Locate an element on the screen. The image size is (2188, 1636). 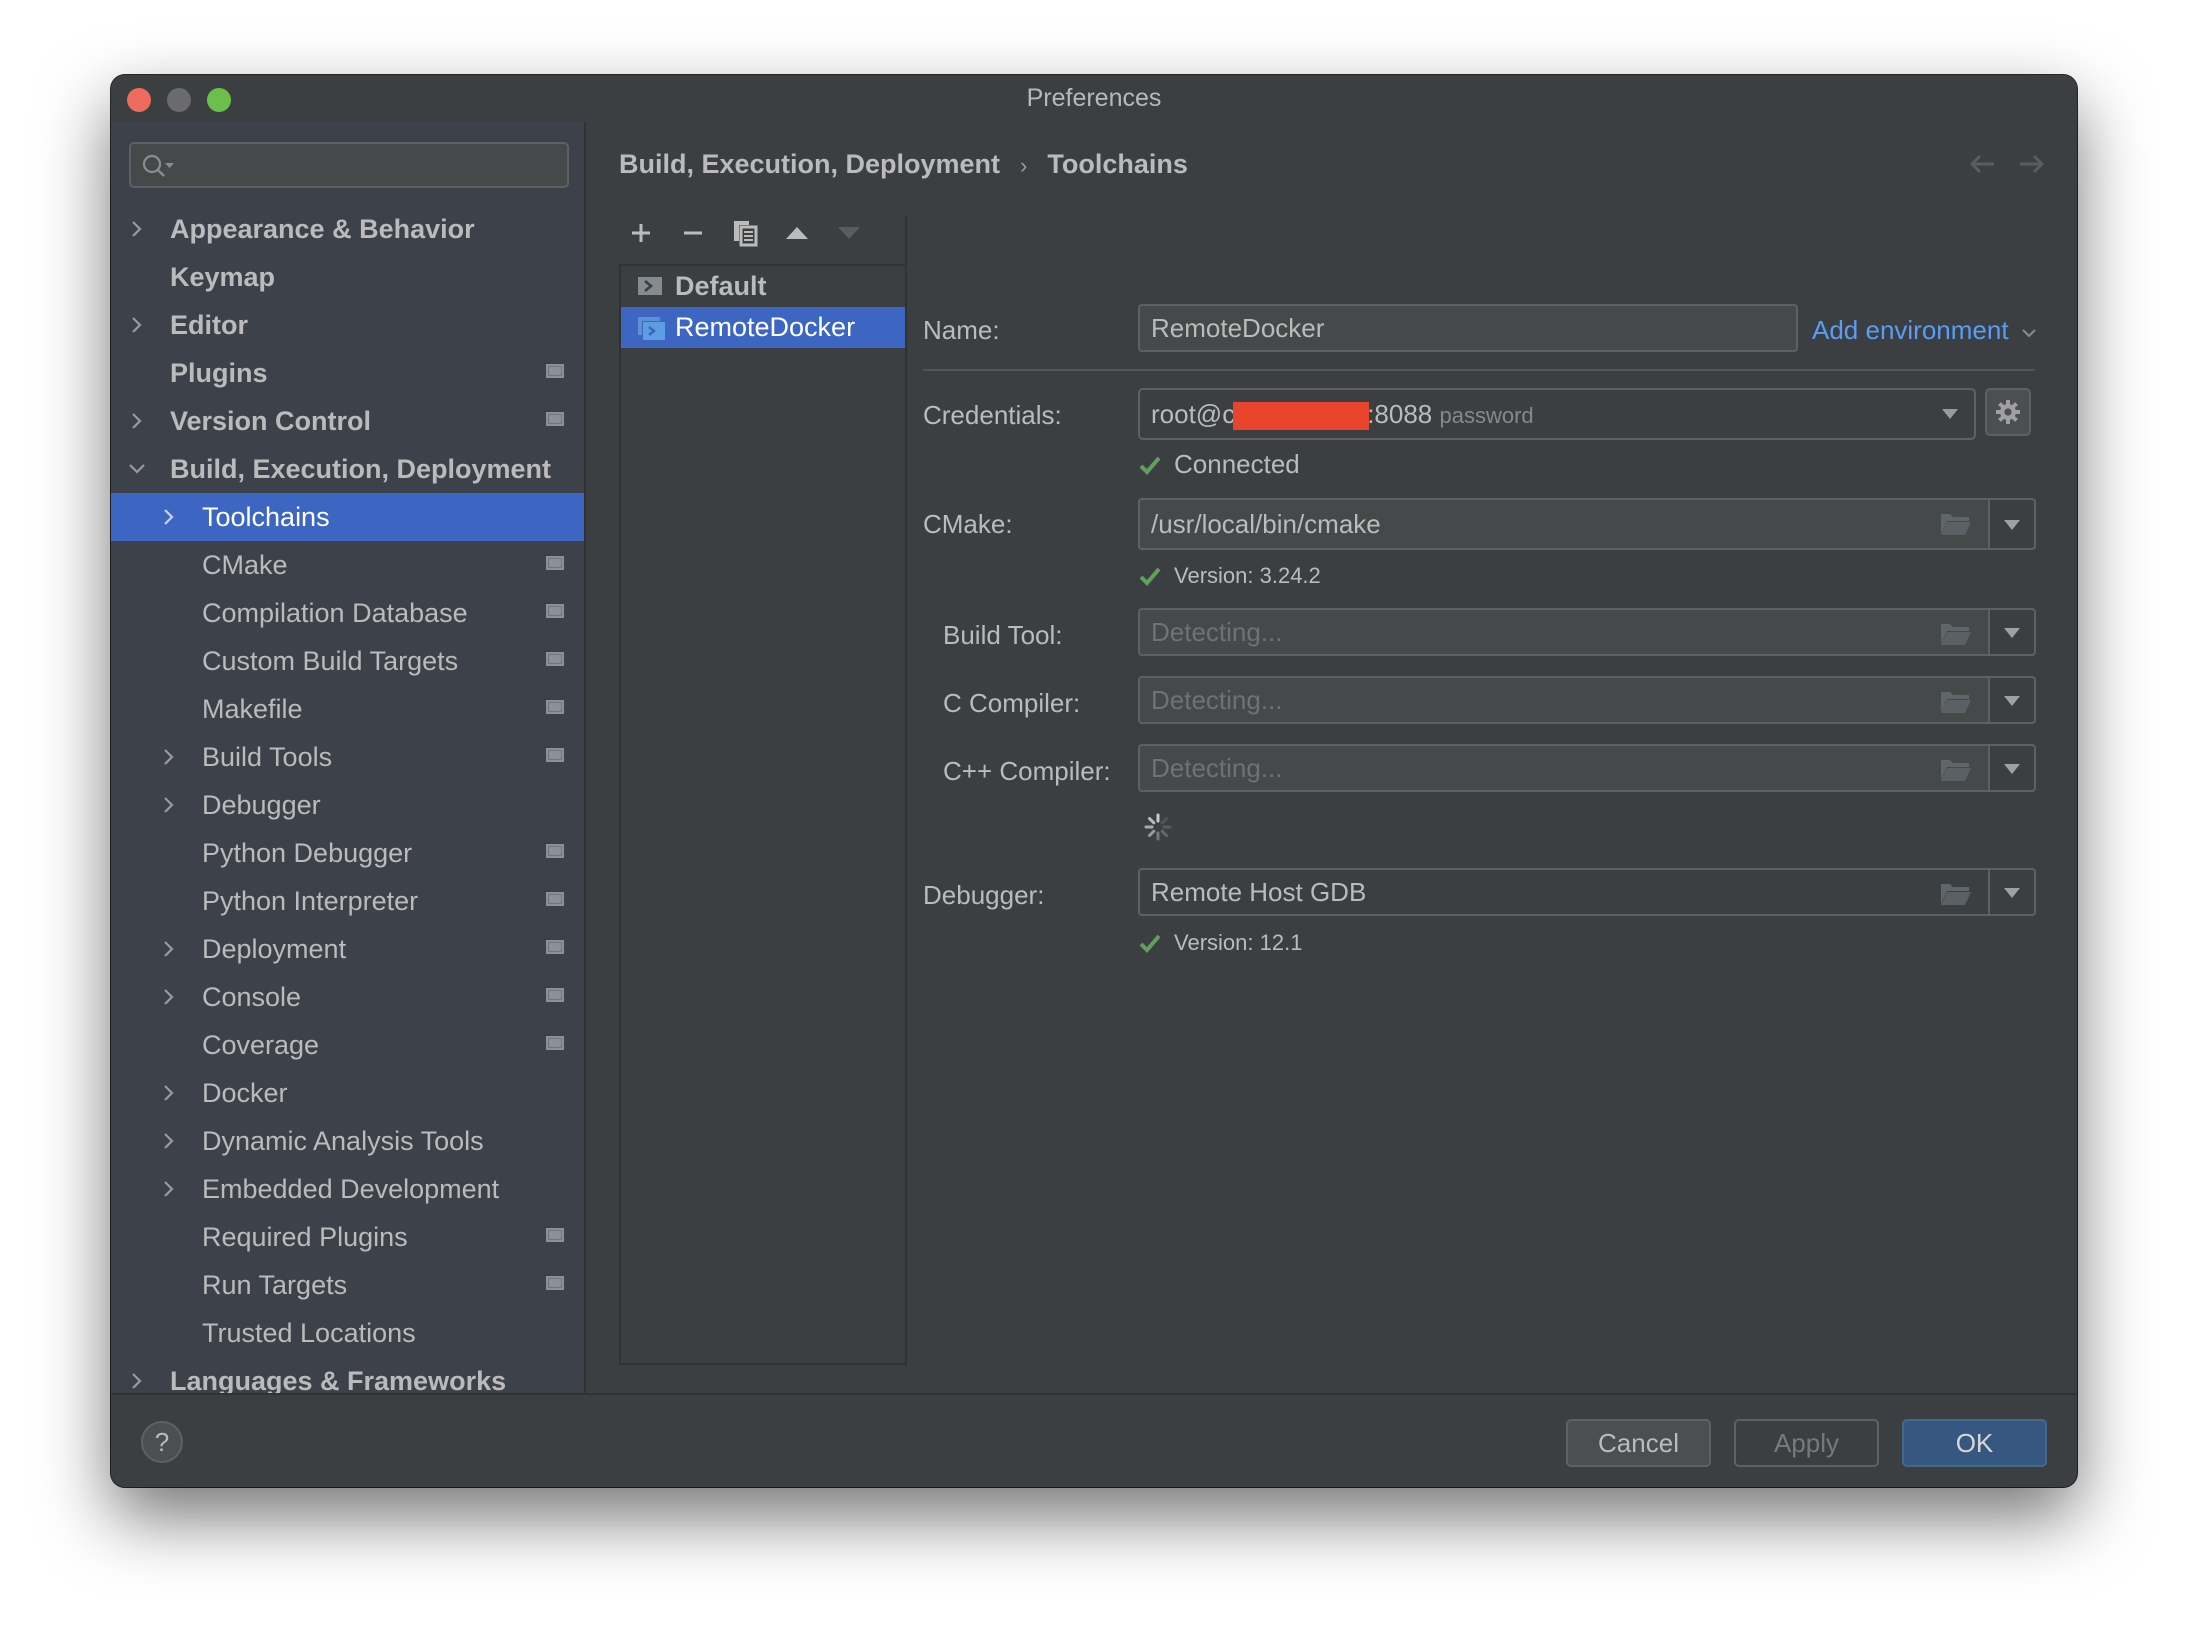
sidebar-item-debugger: Debugger is located at coordinates (347, 805).